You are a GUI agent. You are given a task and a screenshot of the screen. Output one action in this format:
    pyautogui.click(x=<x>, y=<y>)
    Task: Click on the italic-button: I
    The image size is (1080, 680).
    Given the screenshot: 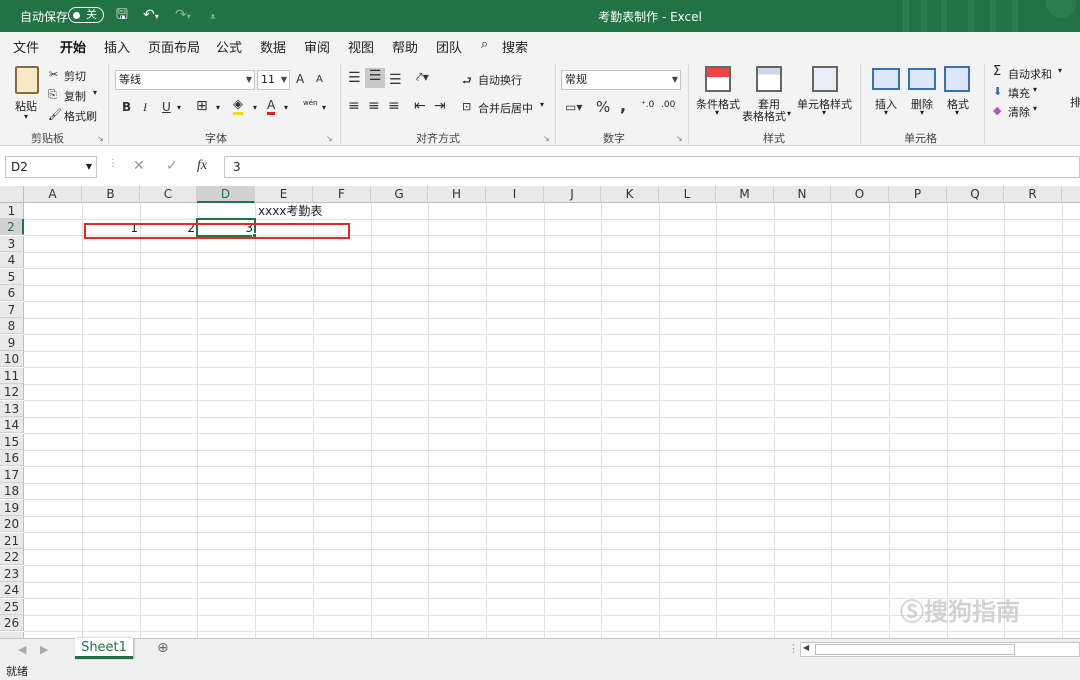 What is the action you would take?
    pyautogui.click(x=145, y=107)
    